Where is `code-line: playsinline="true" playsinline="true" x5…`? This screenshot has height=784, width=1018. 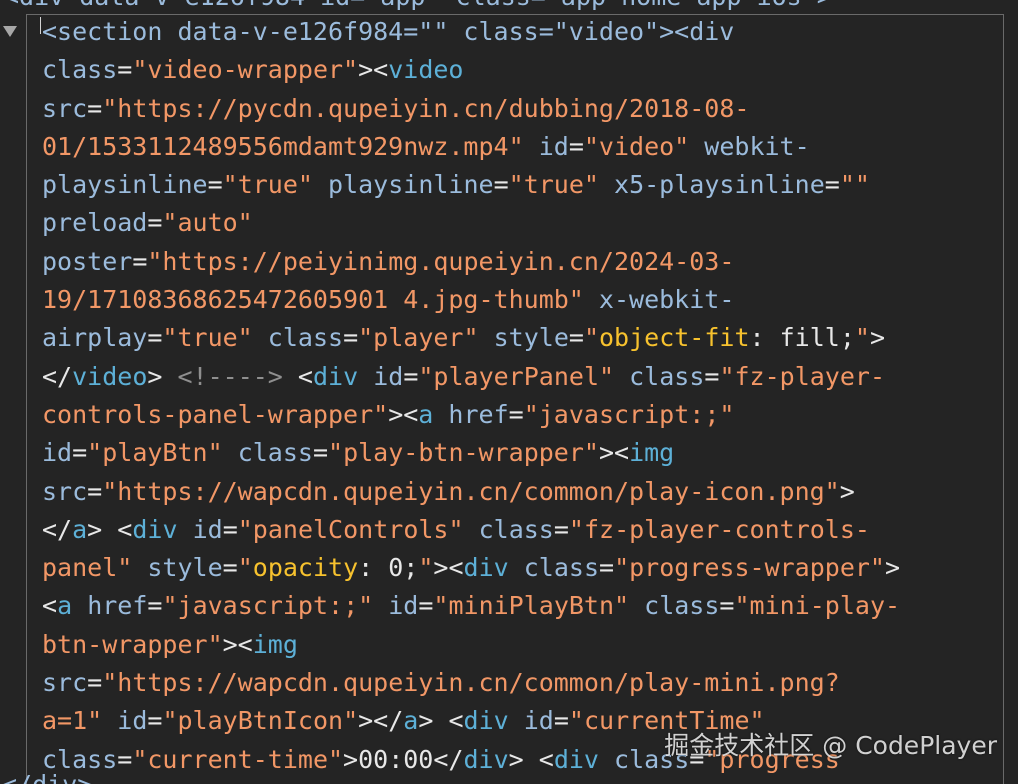
code-line: playsinline="true" playsinline="true" x5… is located at coordinates (471, 185).